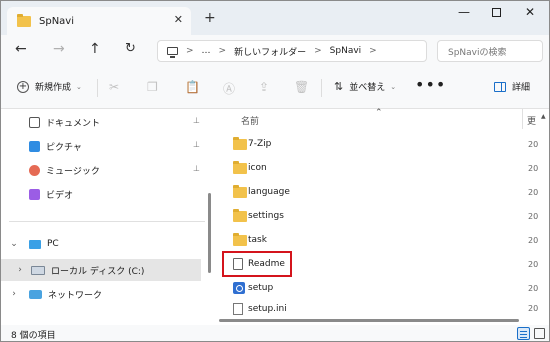 This screenshot has height=342, width=550. I want to click on nav-item-videos: ビデオ, so click(101, 194).